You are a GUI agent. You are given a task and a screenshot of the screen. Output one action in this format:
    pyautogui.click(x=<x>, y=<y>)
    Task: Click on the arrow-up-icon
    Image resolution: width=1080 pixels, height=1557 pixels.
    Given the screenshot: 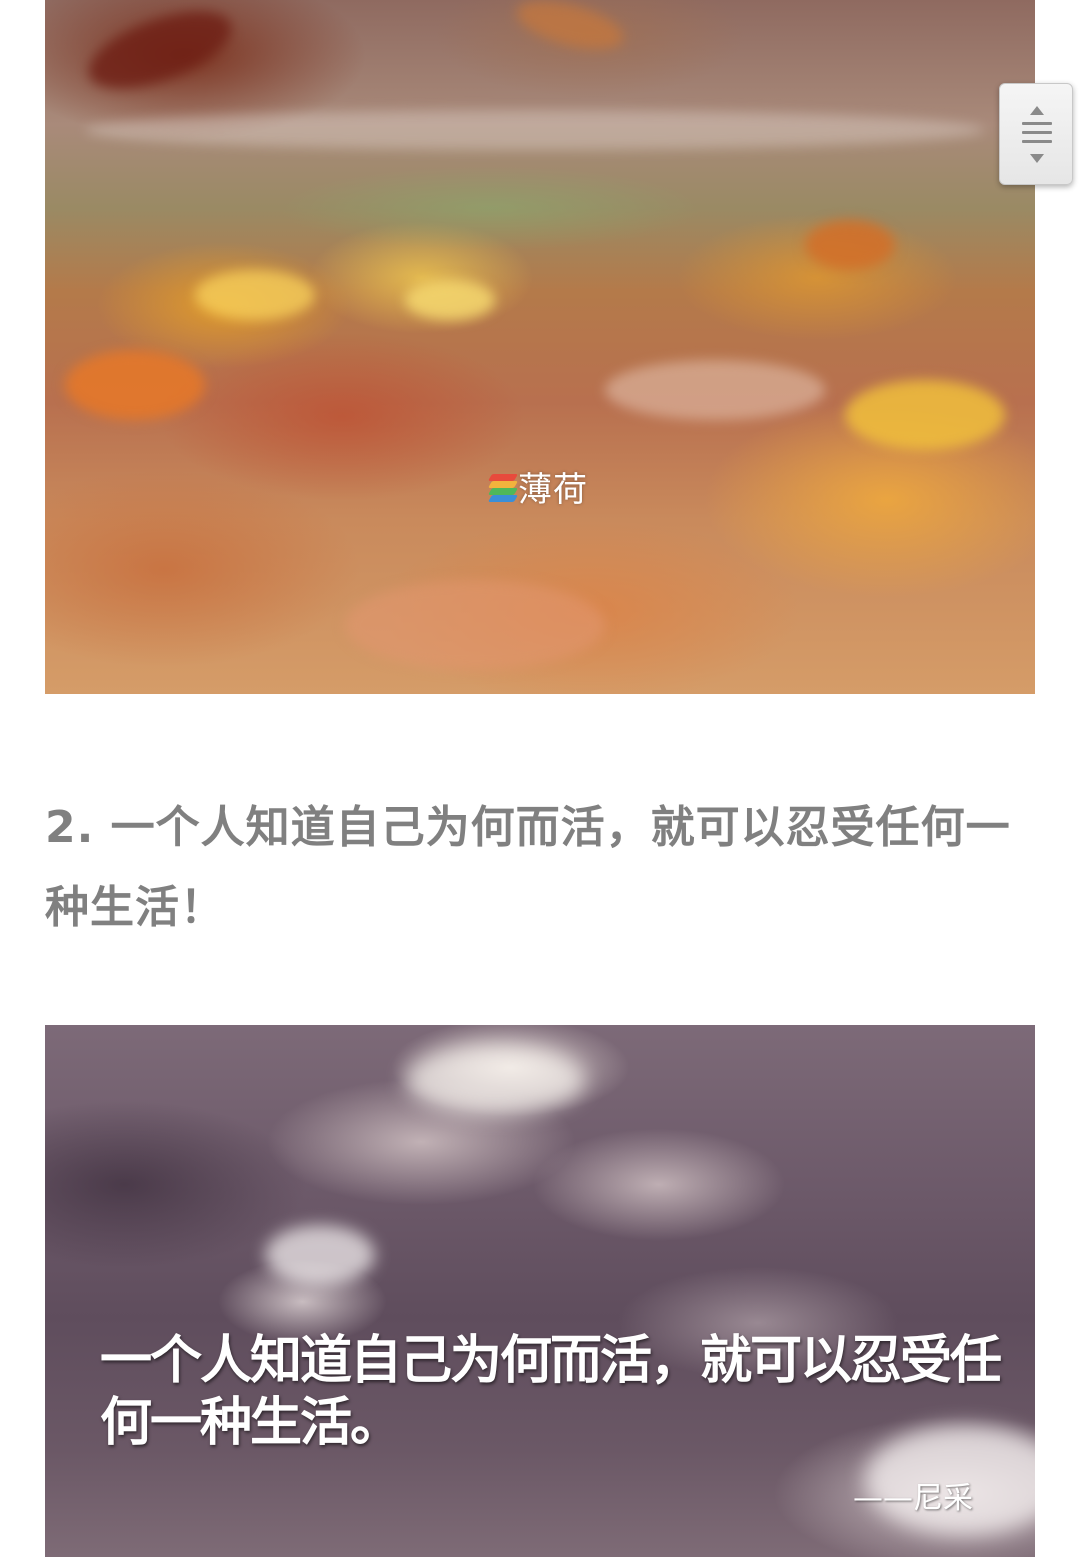 What is the action you would take?
    pyautogui.click(x=1037, y=110)
    